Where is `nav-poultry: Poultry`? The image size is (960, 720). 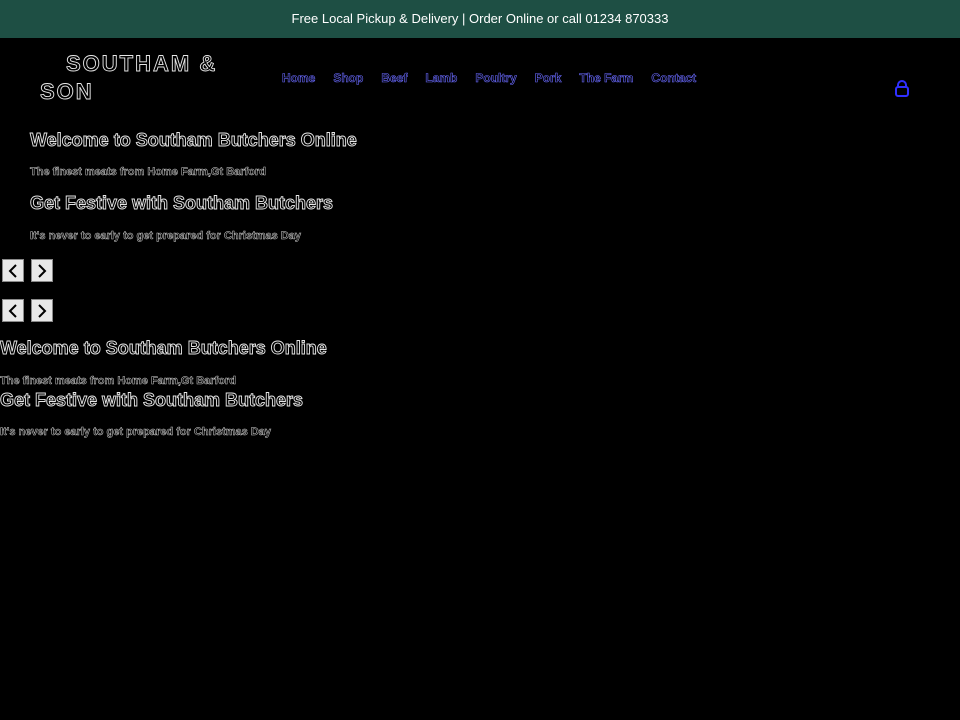 nav-poultry: Poultry is located at coordinates (496, 78).